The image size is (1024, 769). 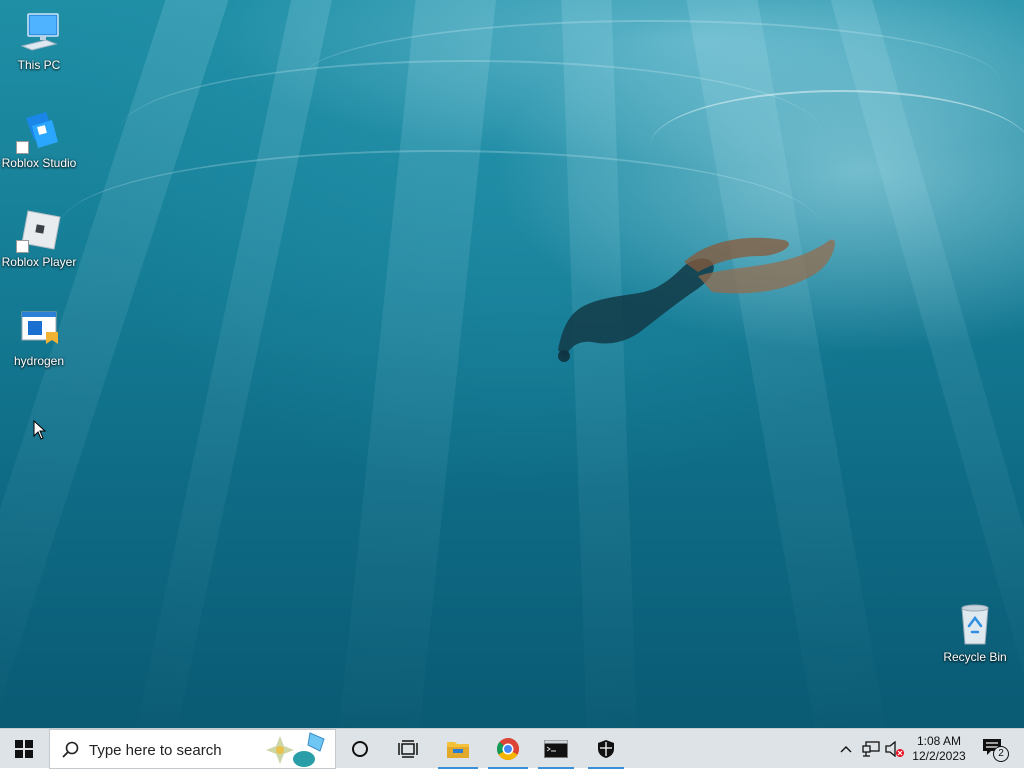 I want to click on search-highlight-icon, so click(x=295, y=749).